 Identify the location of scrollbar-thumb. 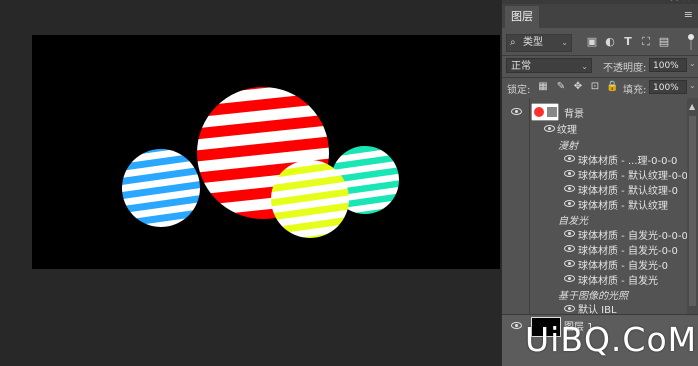
(692, 211).